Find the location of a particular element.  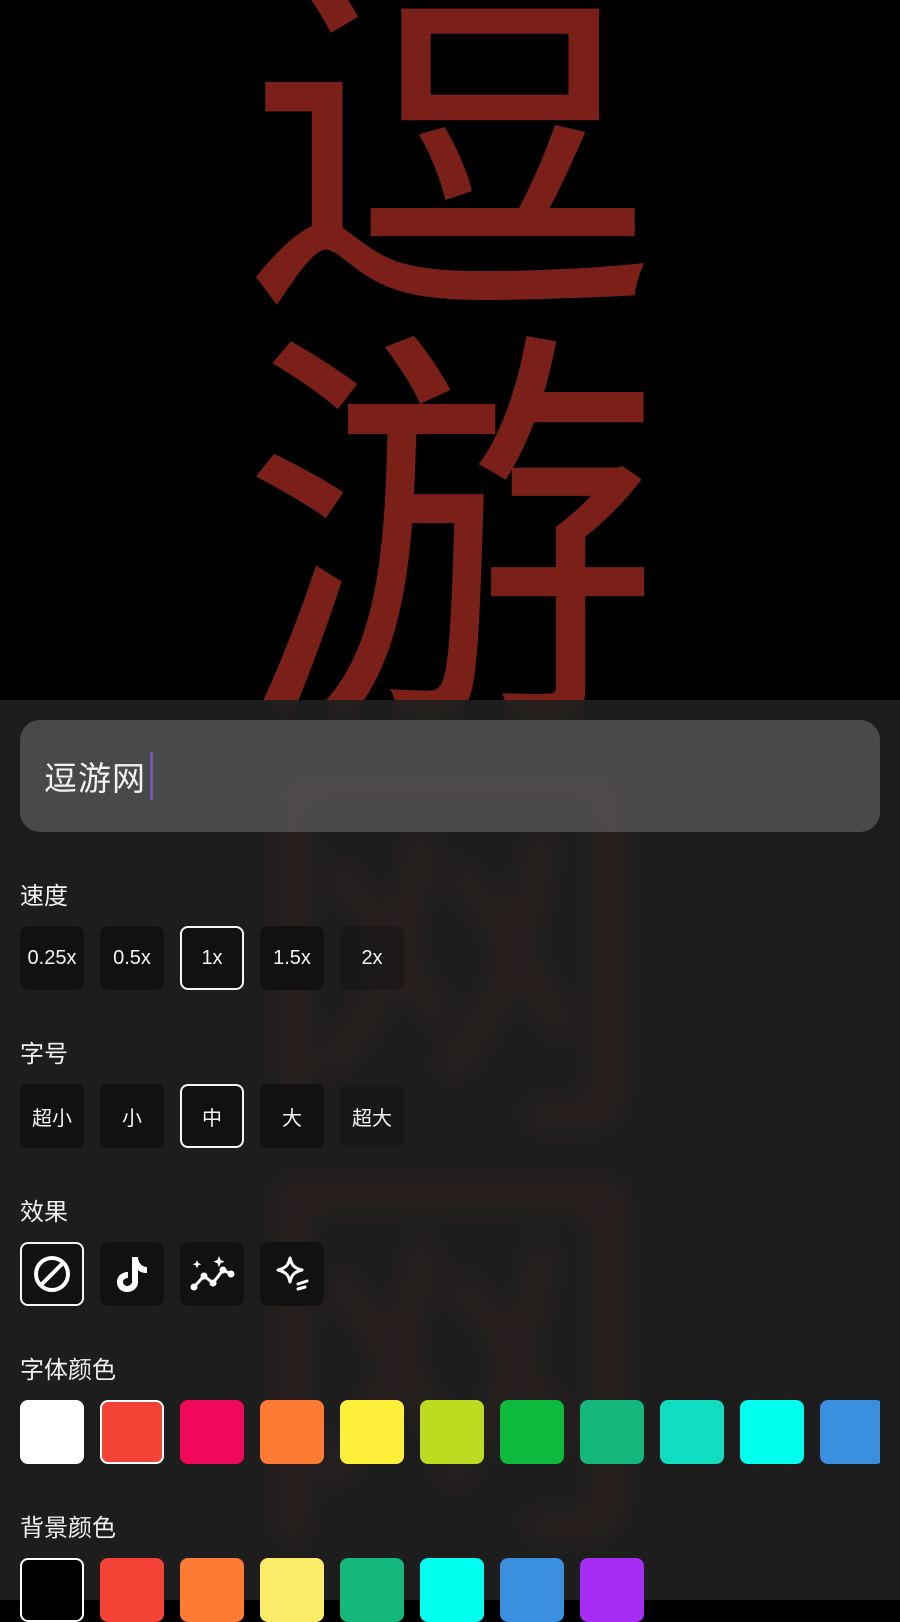

text-input: 逗游网 is located at coordinates (450, 776).